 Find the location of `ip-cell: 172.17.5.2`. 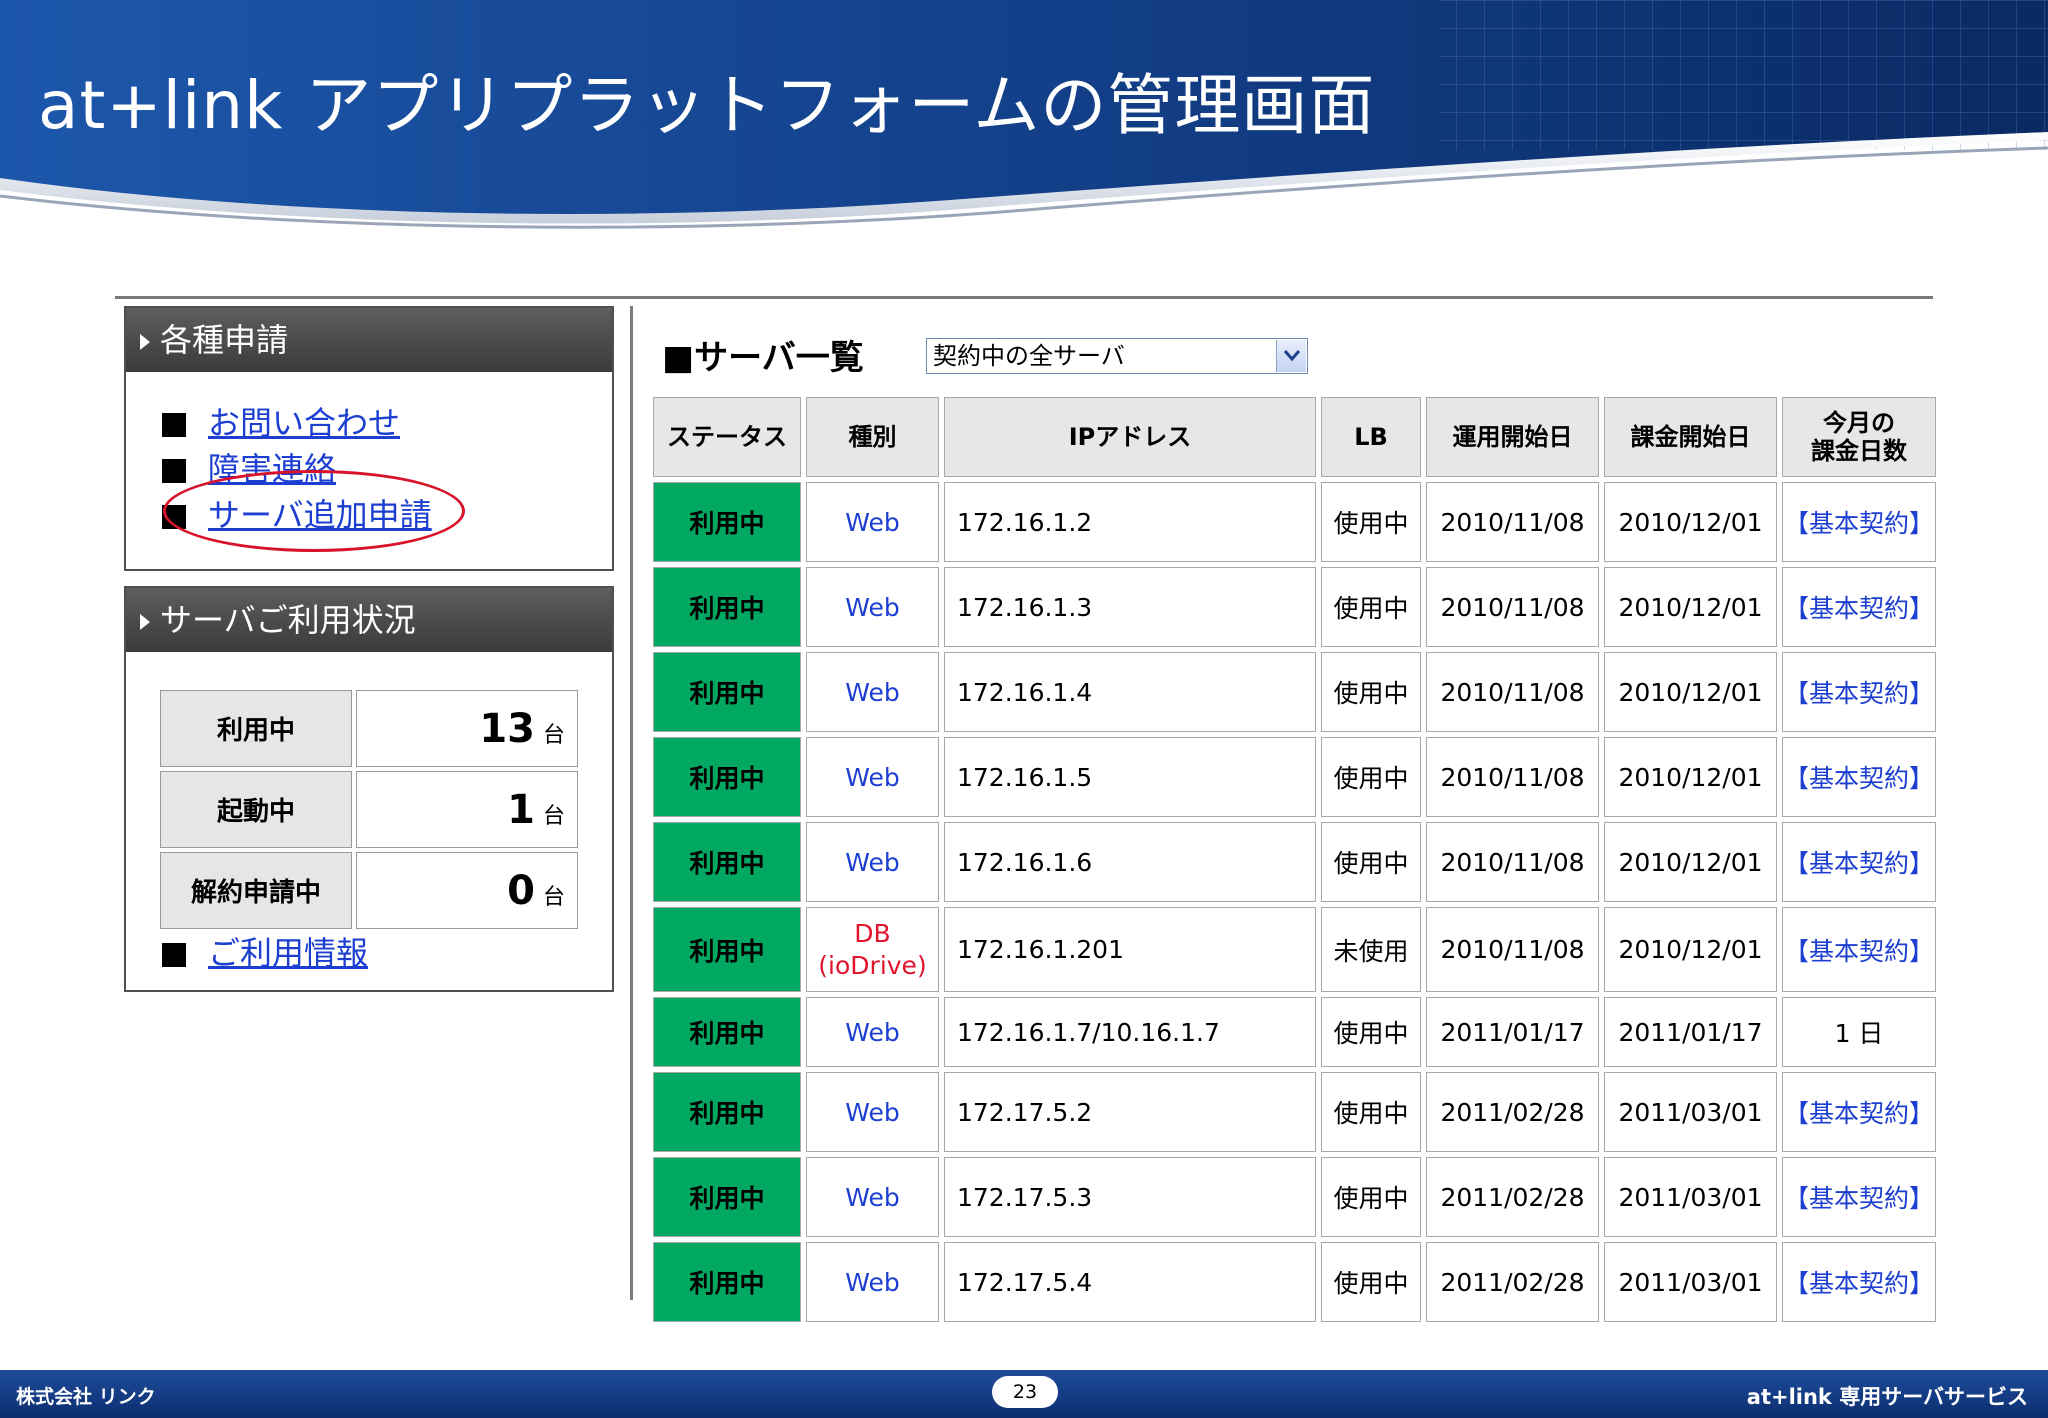

ip-cell: 172.17.5.2 is located at coordinates (1130, 1112).